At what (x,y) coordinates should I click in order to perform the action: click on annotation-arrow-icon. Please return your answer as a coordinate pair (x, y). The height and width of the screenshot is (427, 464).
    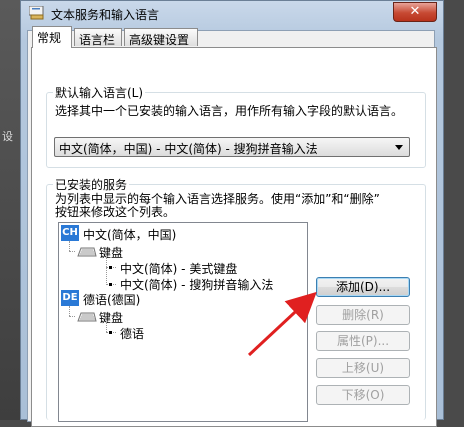
    Looking at the image, I should click on (282, 324).